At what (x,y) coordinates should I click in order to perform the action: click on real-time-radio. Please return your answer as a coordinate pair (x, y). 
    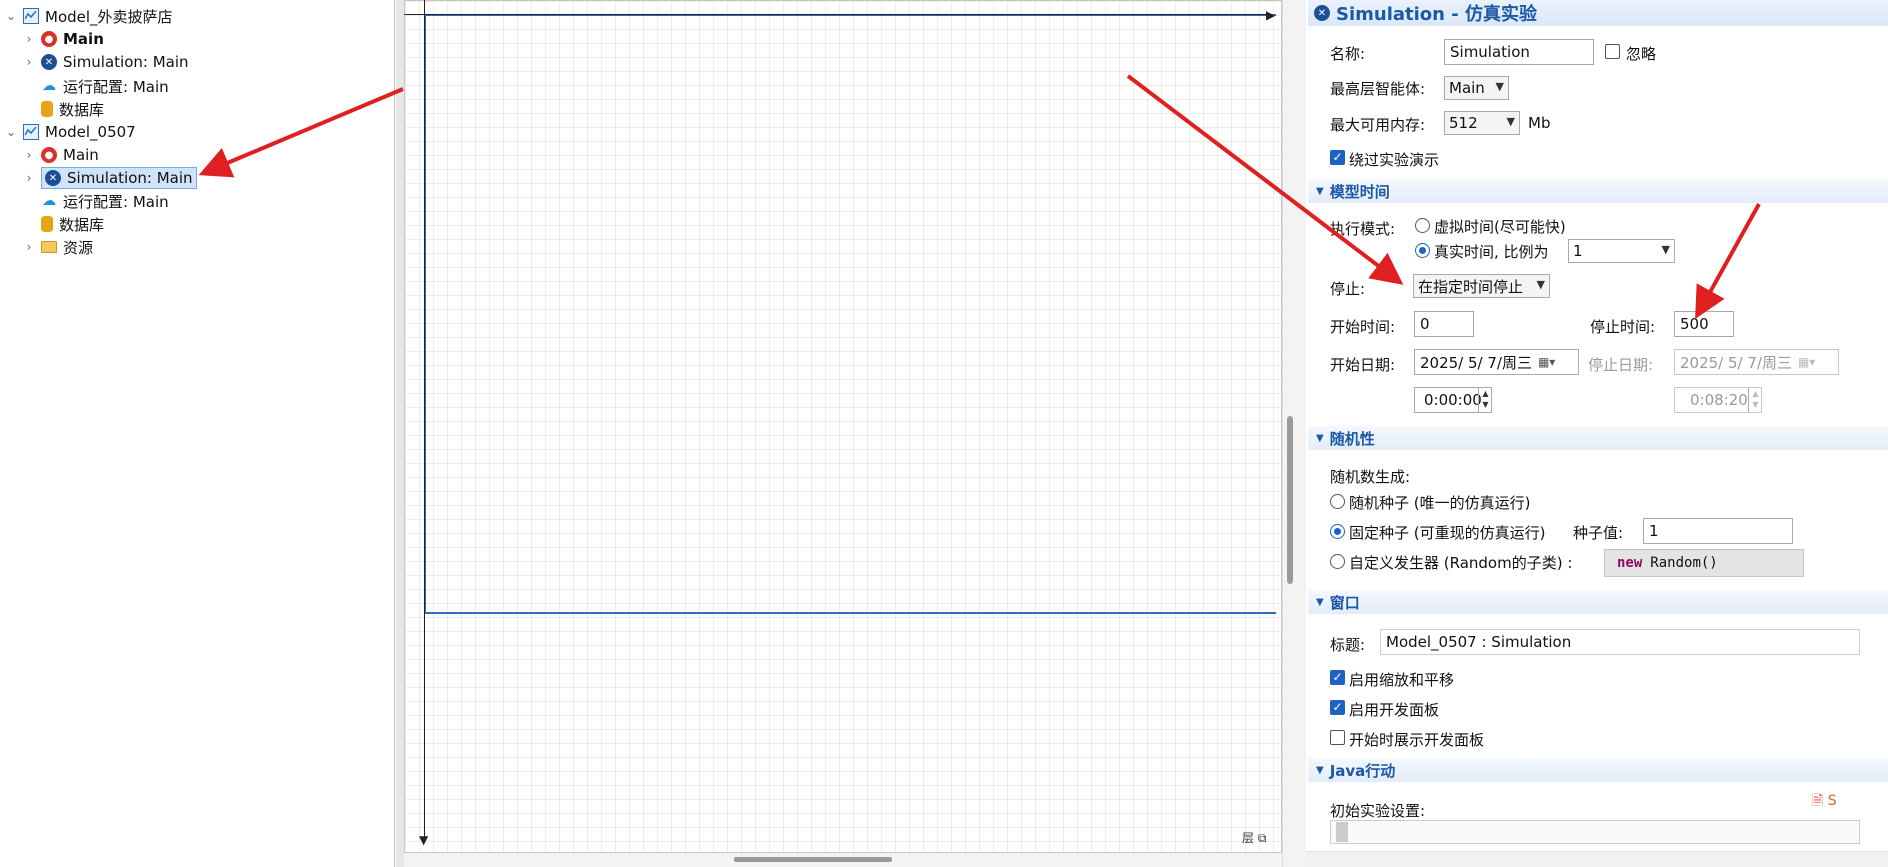
    Looking at the image, I should click on (1422, 250).